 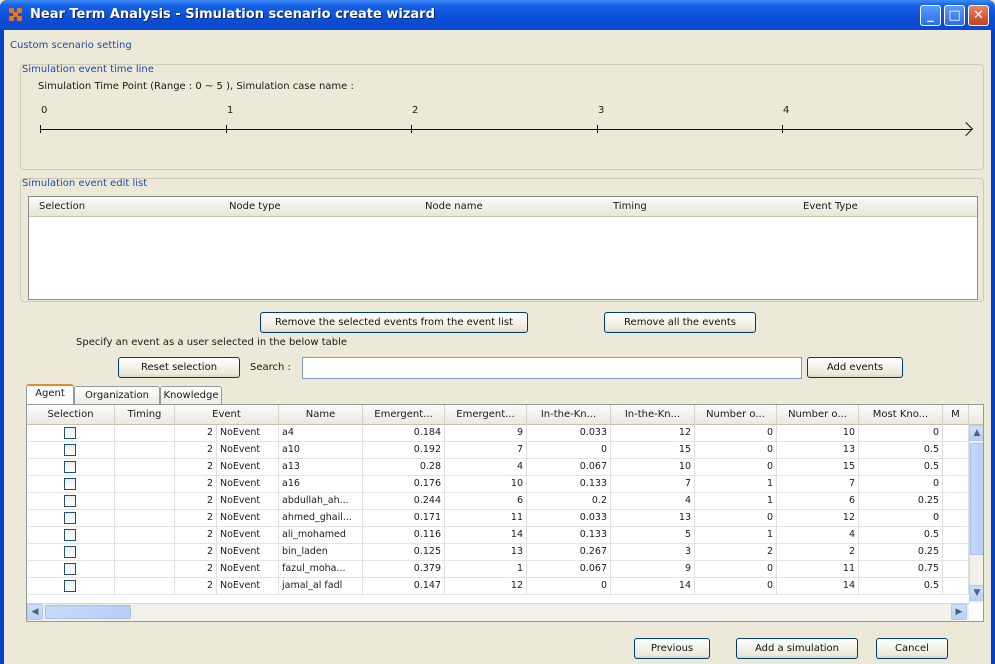 I want to click on table-row: 2 NoEvent jamal_al fadl 0.147 12 0 14 0 14 0.5, so click(x=498, y=586).